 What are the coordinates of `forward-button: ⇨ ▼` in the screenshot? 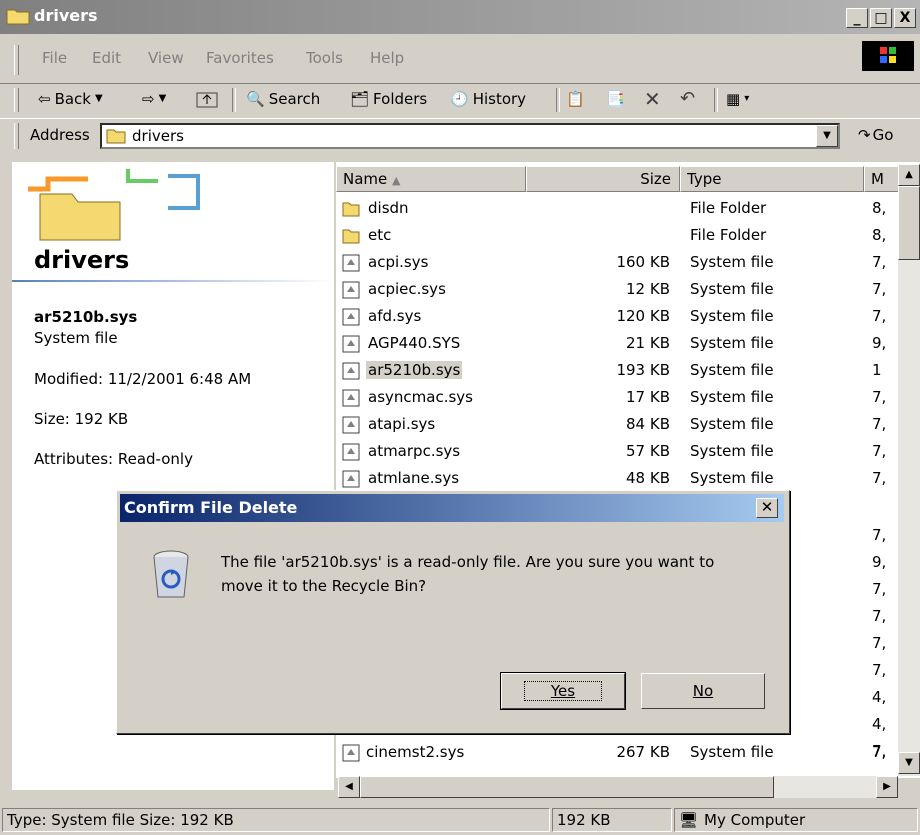 It's located at (154, 99).